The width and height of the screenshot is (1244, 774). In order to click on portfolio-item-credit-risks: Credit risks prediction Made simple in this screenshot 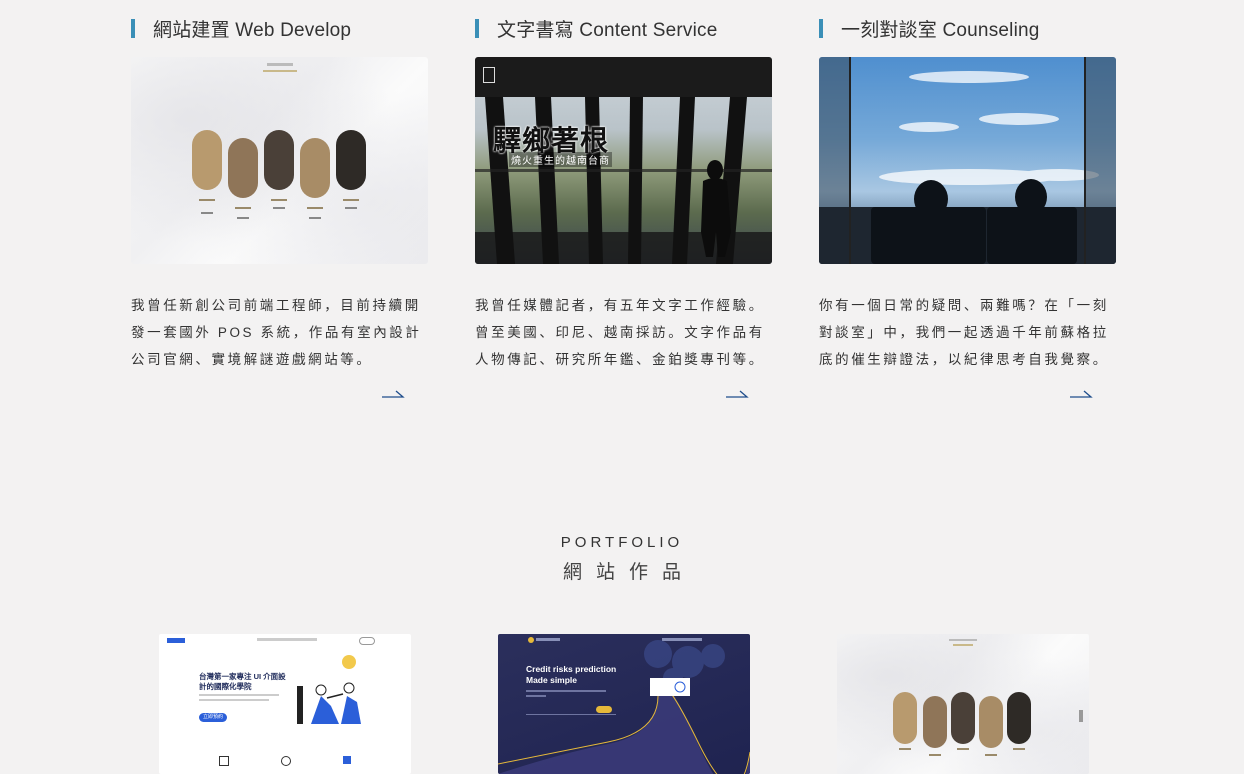, I will do `click(624, 704)`.